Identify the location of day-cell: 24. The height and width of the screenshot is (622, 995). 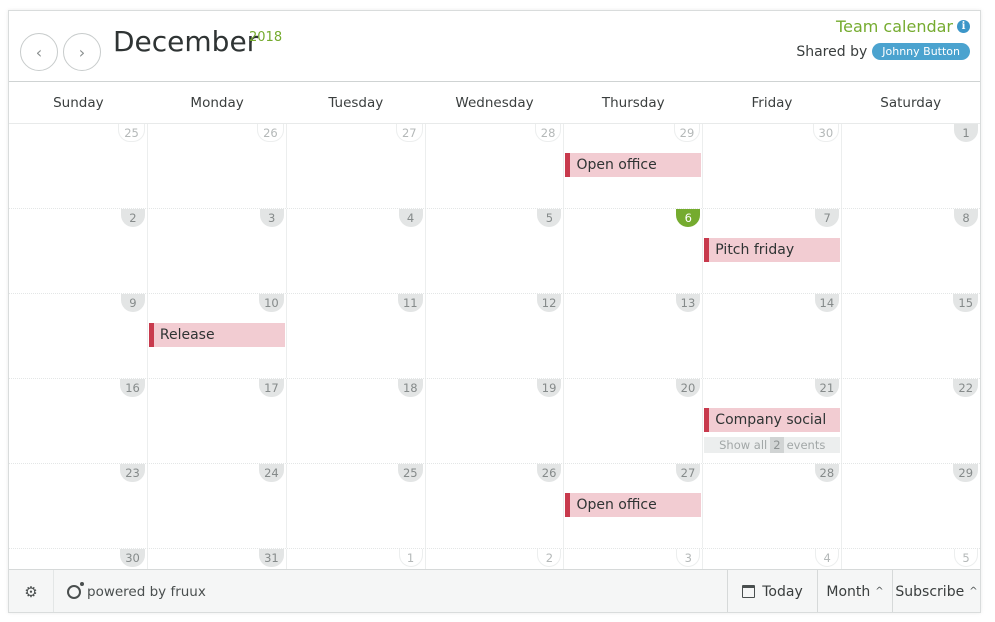
(217, 506).